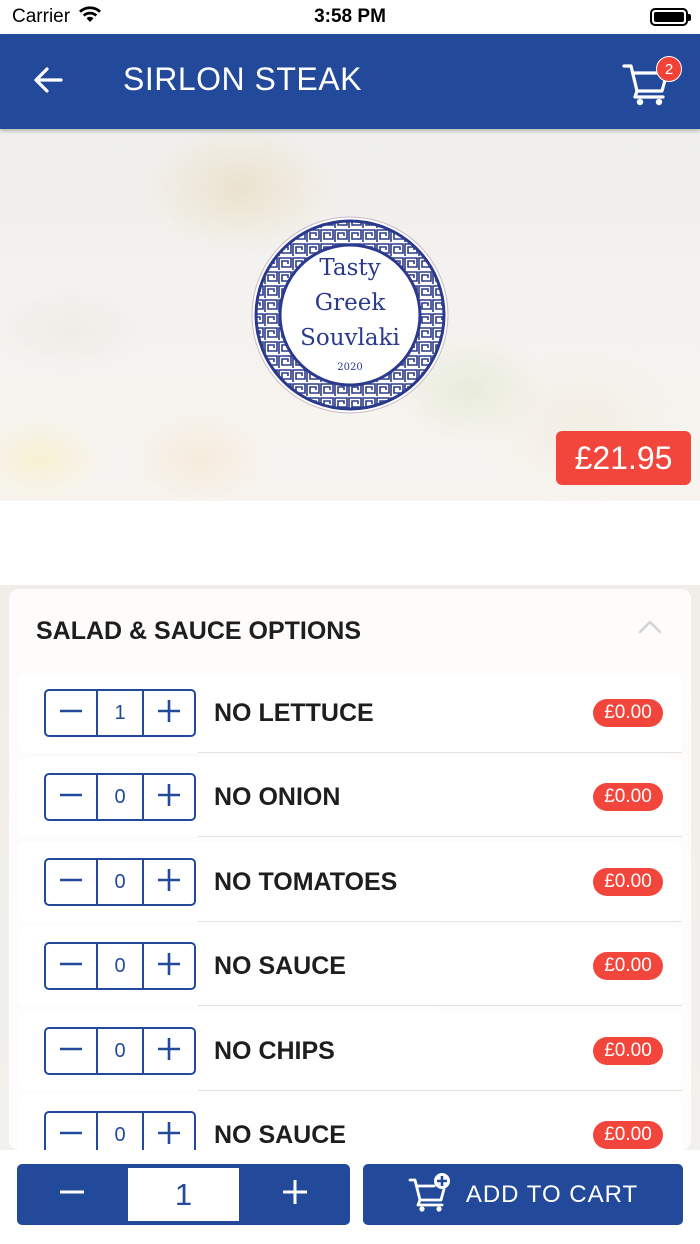  What do you see at coordinates (277, 797) in the screenshot?
I see `option-label: NO ONION` at bounding box center [277, 797].